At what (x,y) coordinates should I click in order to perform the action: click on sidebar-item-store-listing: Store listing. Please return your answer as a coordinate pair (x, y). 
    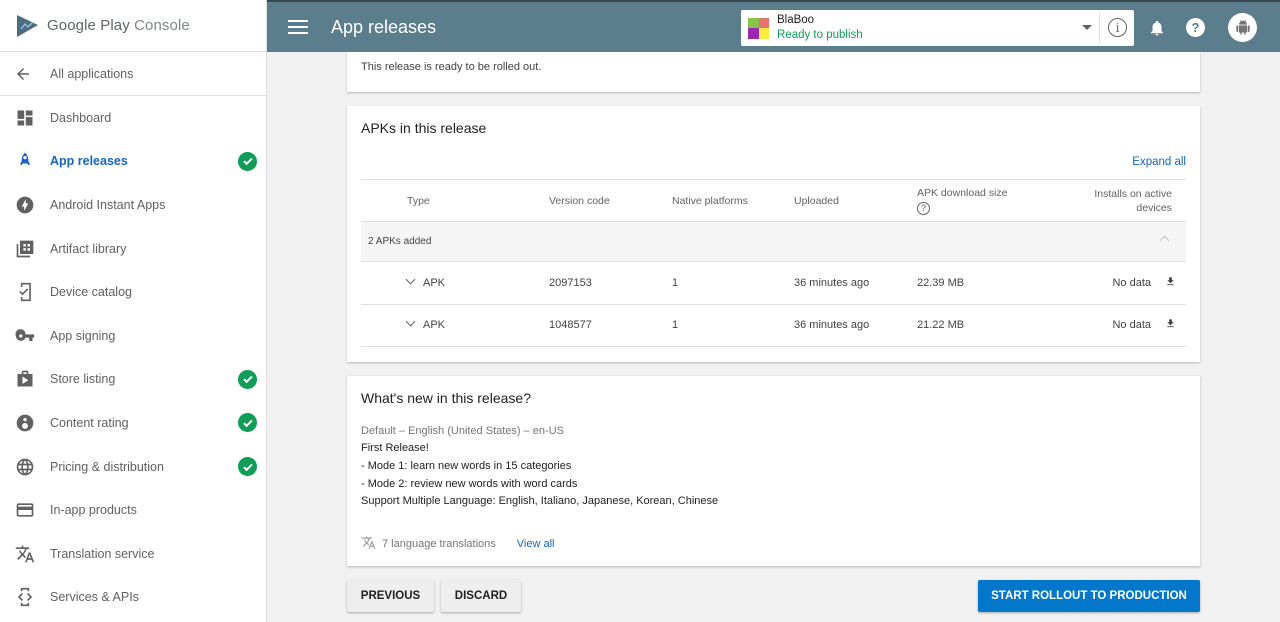
    Looking at the image, I should click on (133, 380).